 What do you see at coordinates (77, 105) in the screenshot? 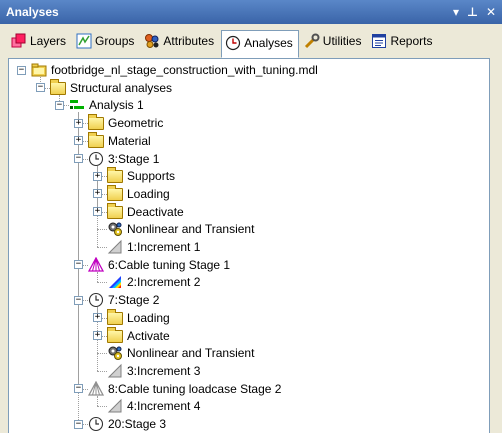
I see `analysis-icon` at bounding box center [77, 105].